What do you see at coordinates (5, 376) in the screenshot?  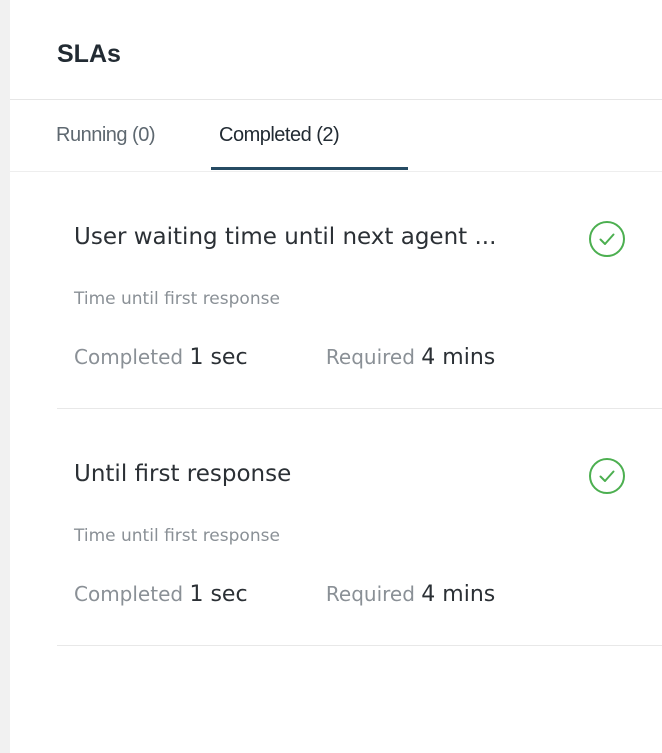 I see `left-divider-strip` at bounding box center [5, 376].